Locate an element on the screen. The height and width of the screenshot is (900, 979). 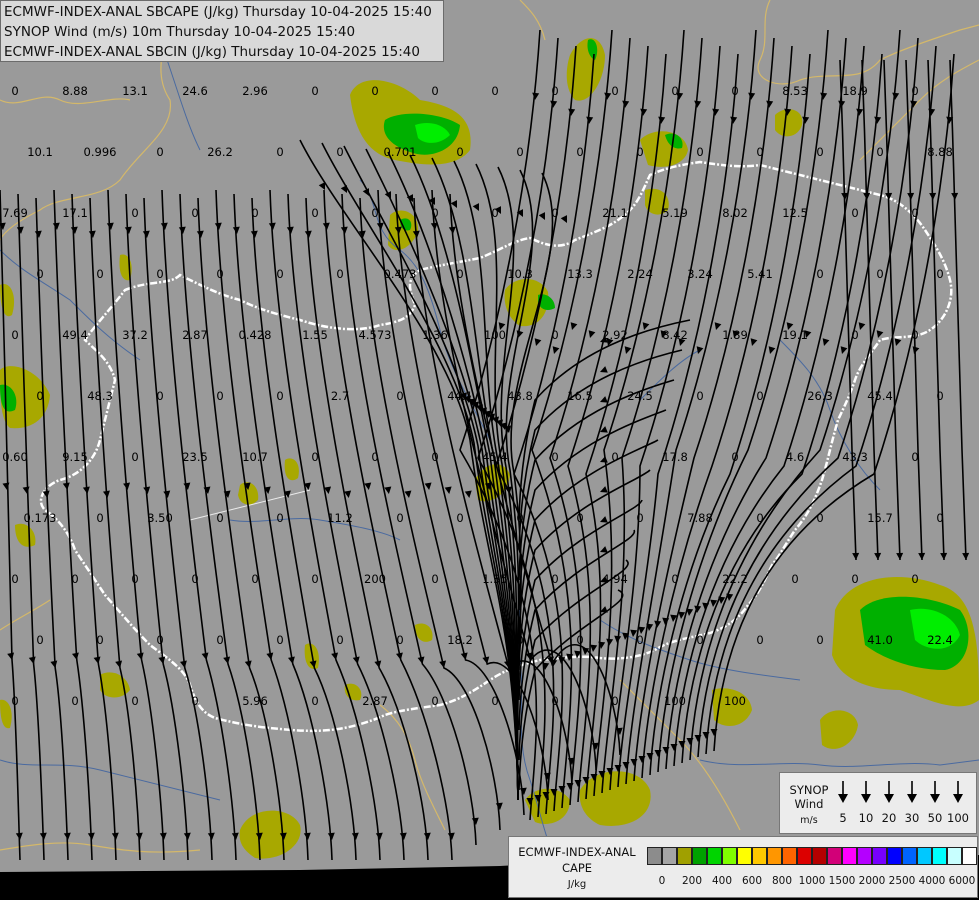
cin-value: 8.02 is located at coordinates (735, 213).